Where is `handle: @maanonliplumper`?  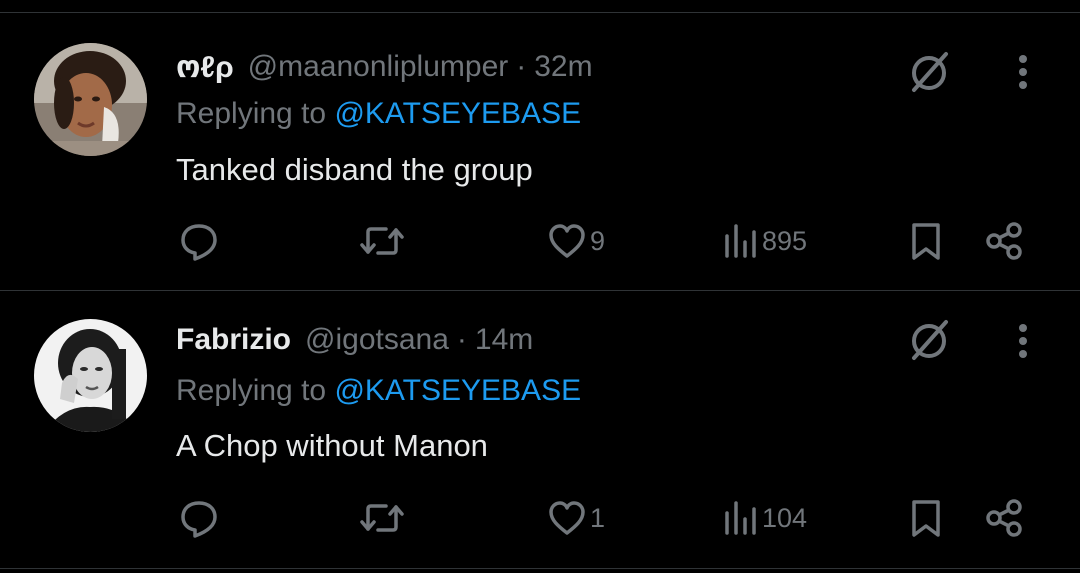 handle: @maanonliplumper is located at coordinates (378, 67).